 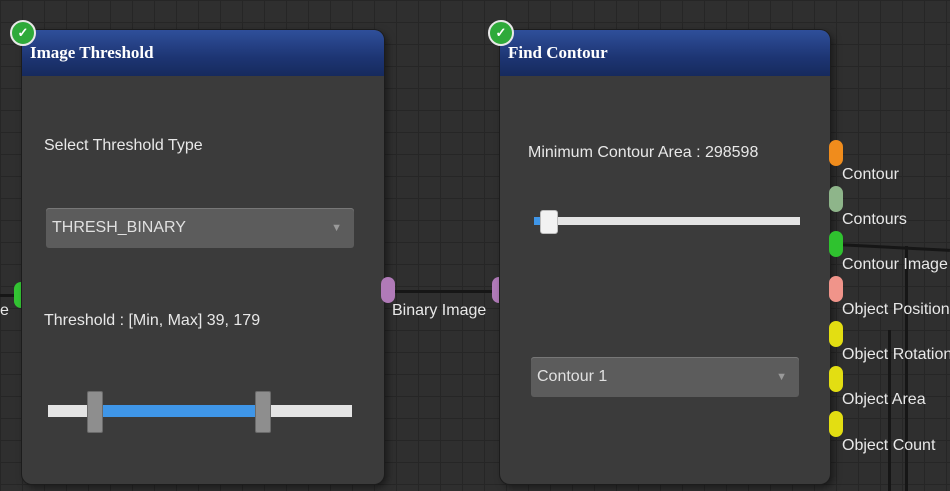 What do you see at coordinates (439, 310) in the screenshot?
I see `binary-image-label: Binary Image` at bounding box center [439, 310].